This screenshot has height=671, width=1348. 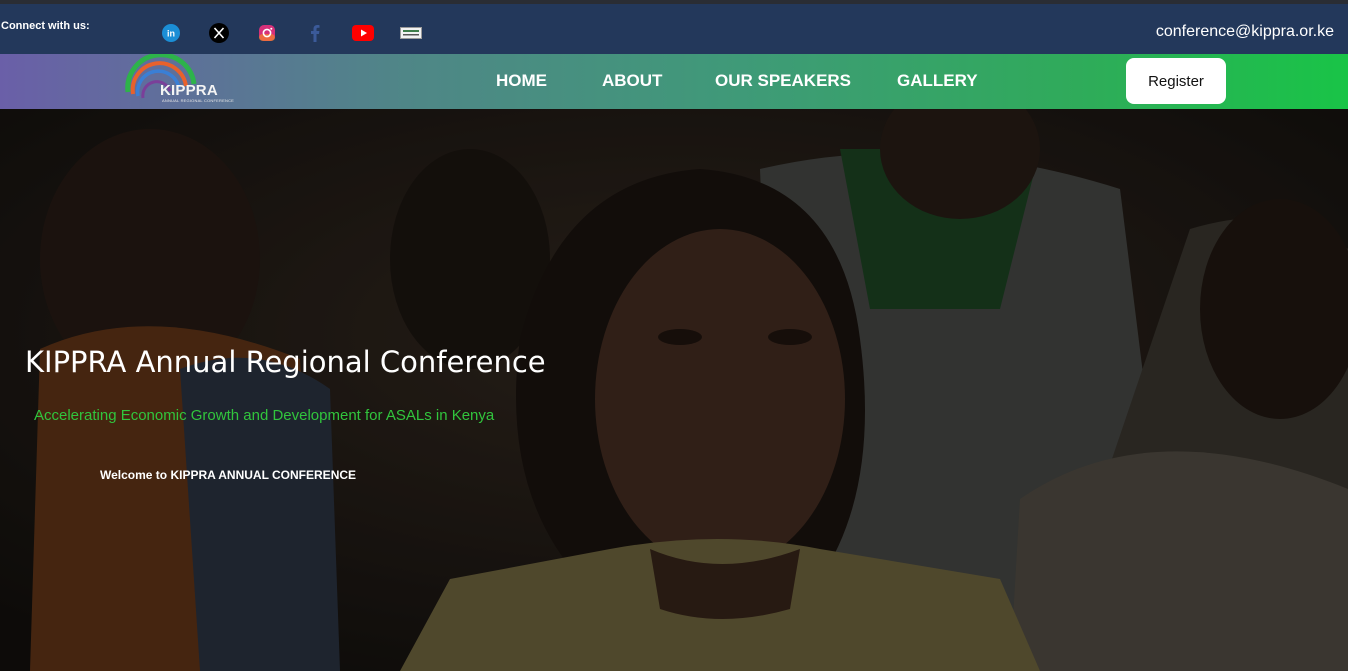 What do you see at coordinates (267, 33) in the screenshot?
I see `instagram-icon` at bounding box center [267, 33].